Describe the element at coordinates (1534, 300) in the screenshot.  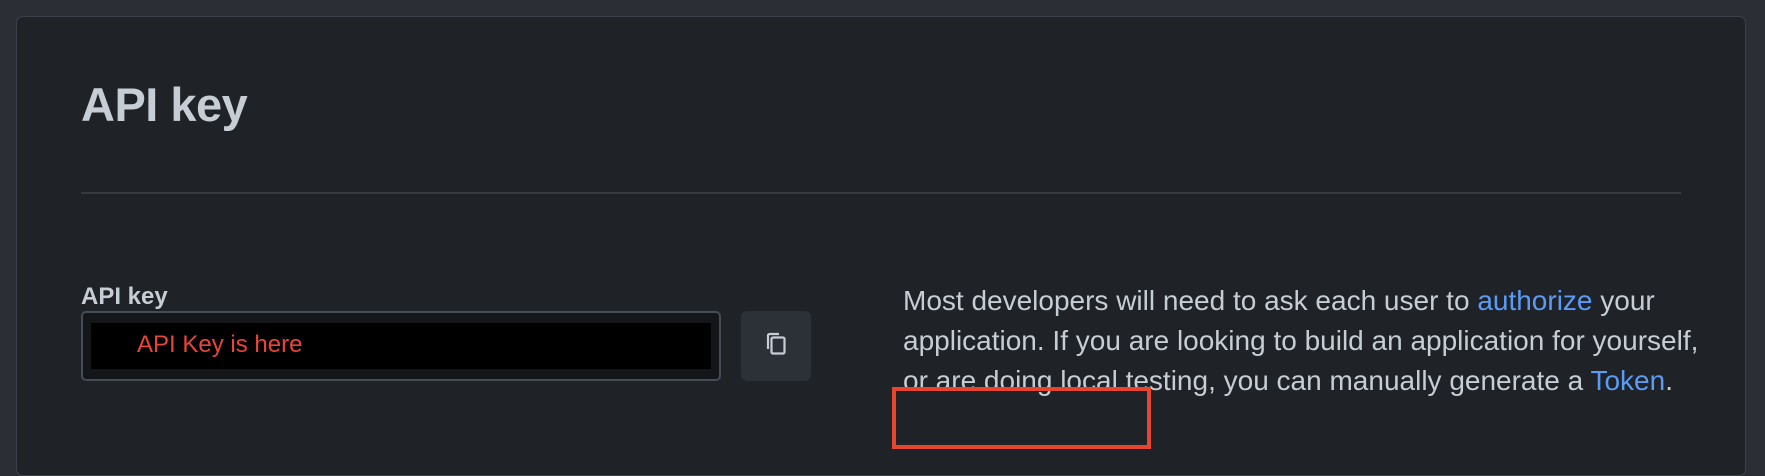
I see `authorize-link: authorize` at that location.